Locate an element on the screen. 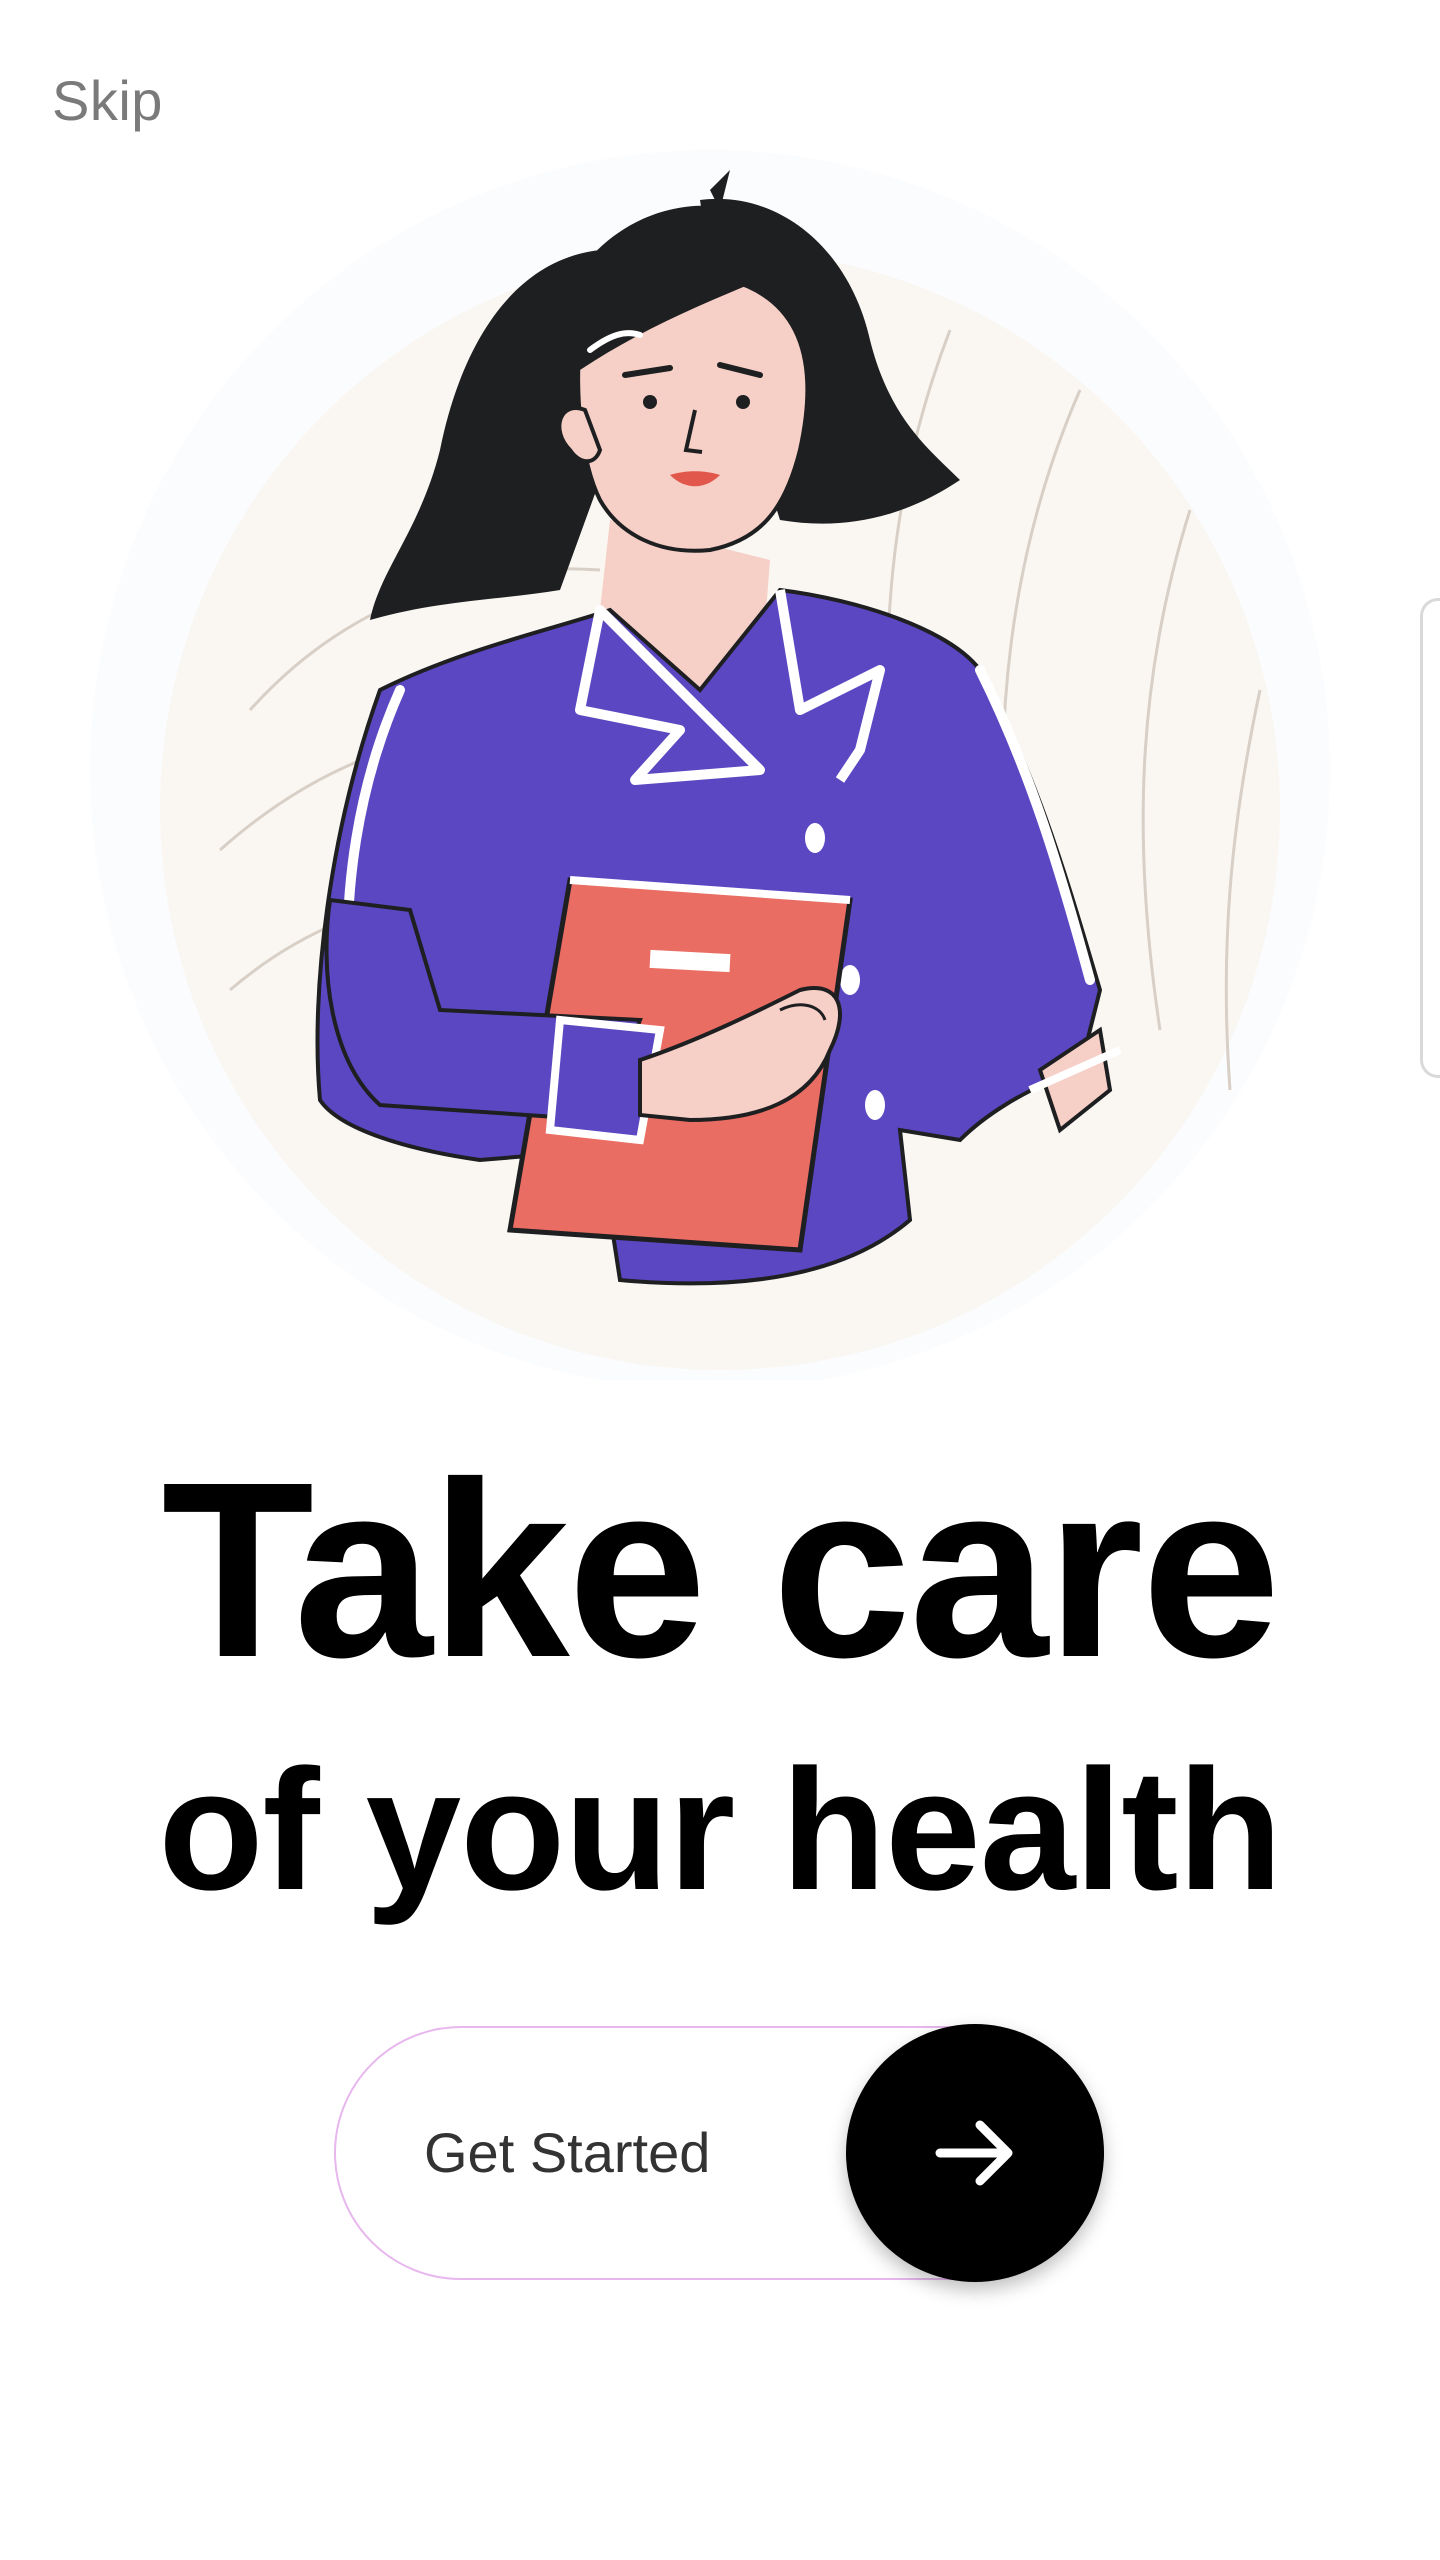 The width and height of the screenshot is (1440, 2560). arrow-right-icon is located at coordinates (974, 2153).